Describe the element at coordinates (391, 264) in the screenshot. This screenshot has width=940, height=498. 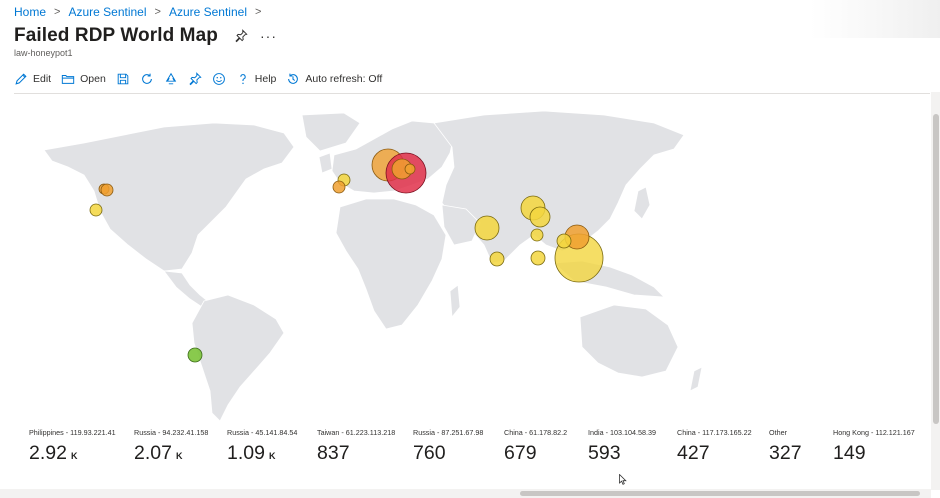
I see `land-africa` at that location.